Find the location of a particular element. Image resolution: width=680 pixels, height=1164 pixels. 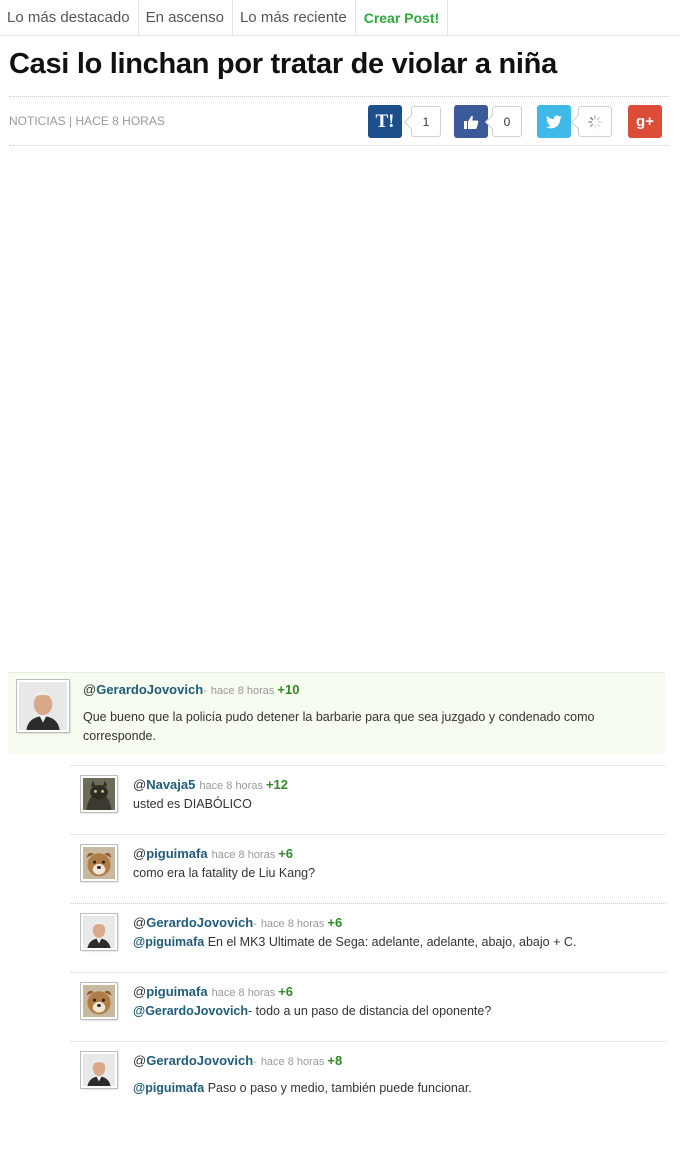

comment-header: @GerardoJovovich-hace 8 horas +8 is located at coordinates (238, 1060).